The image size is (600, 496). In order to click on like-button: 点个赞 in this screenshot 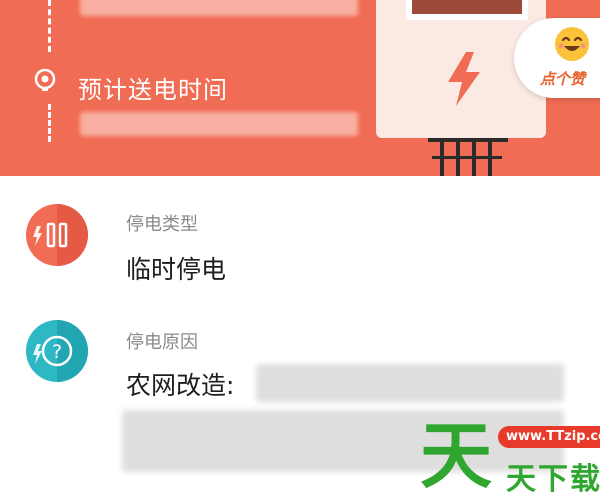, I will do `click(557, 58)`.